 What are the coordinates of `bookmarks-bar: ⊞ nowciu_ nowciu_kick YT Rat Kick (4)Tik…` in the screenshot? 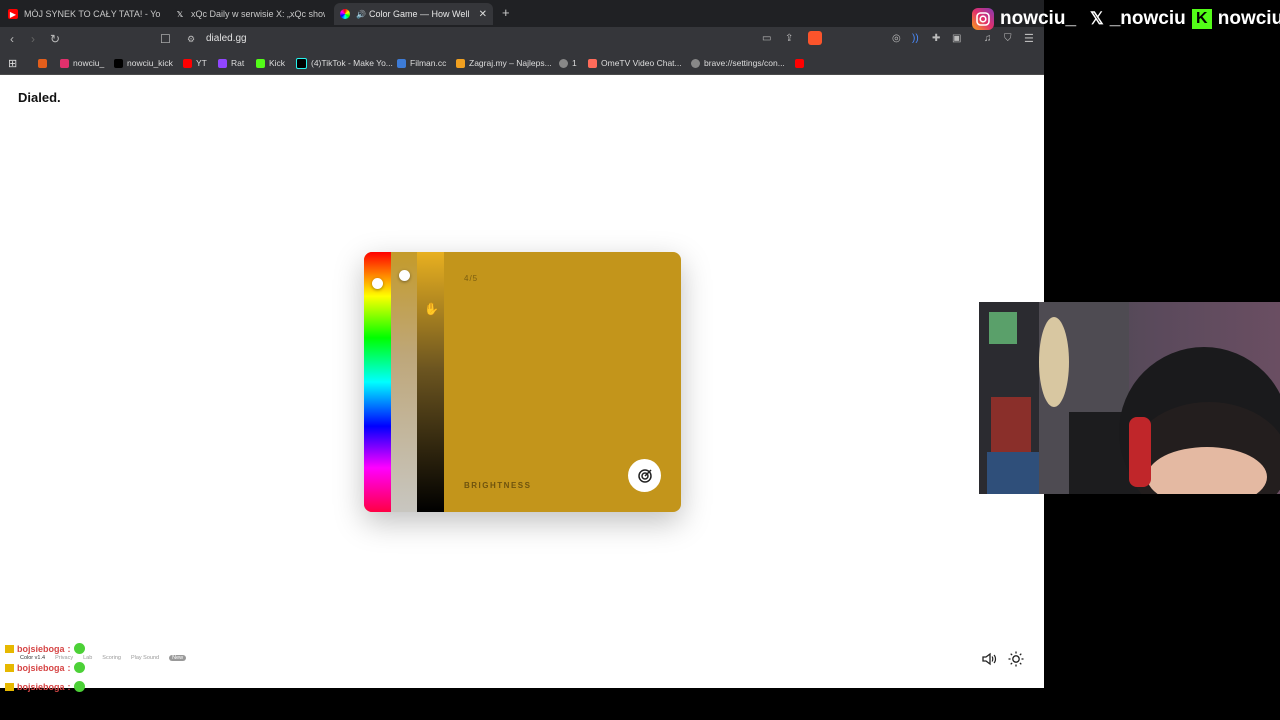 It's located at (522, 63).